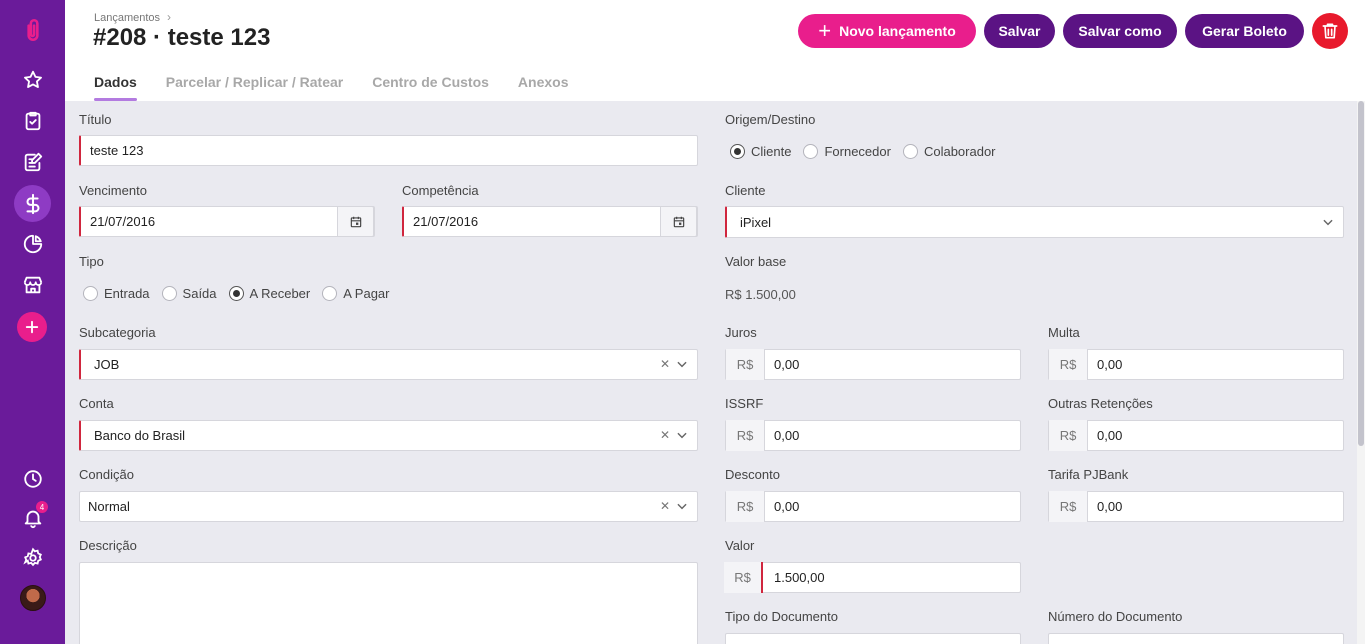 Image resolution: width=1365 pixels, height=644 pixels. Describe the element at coordinates (107, 364) in the screenshot. I see `subcategoria-value: JOB` at that location.